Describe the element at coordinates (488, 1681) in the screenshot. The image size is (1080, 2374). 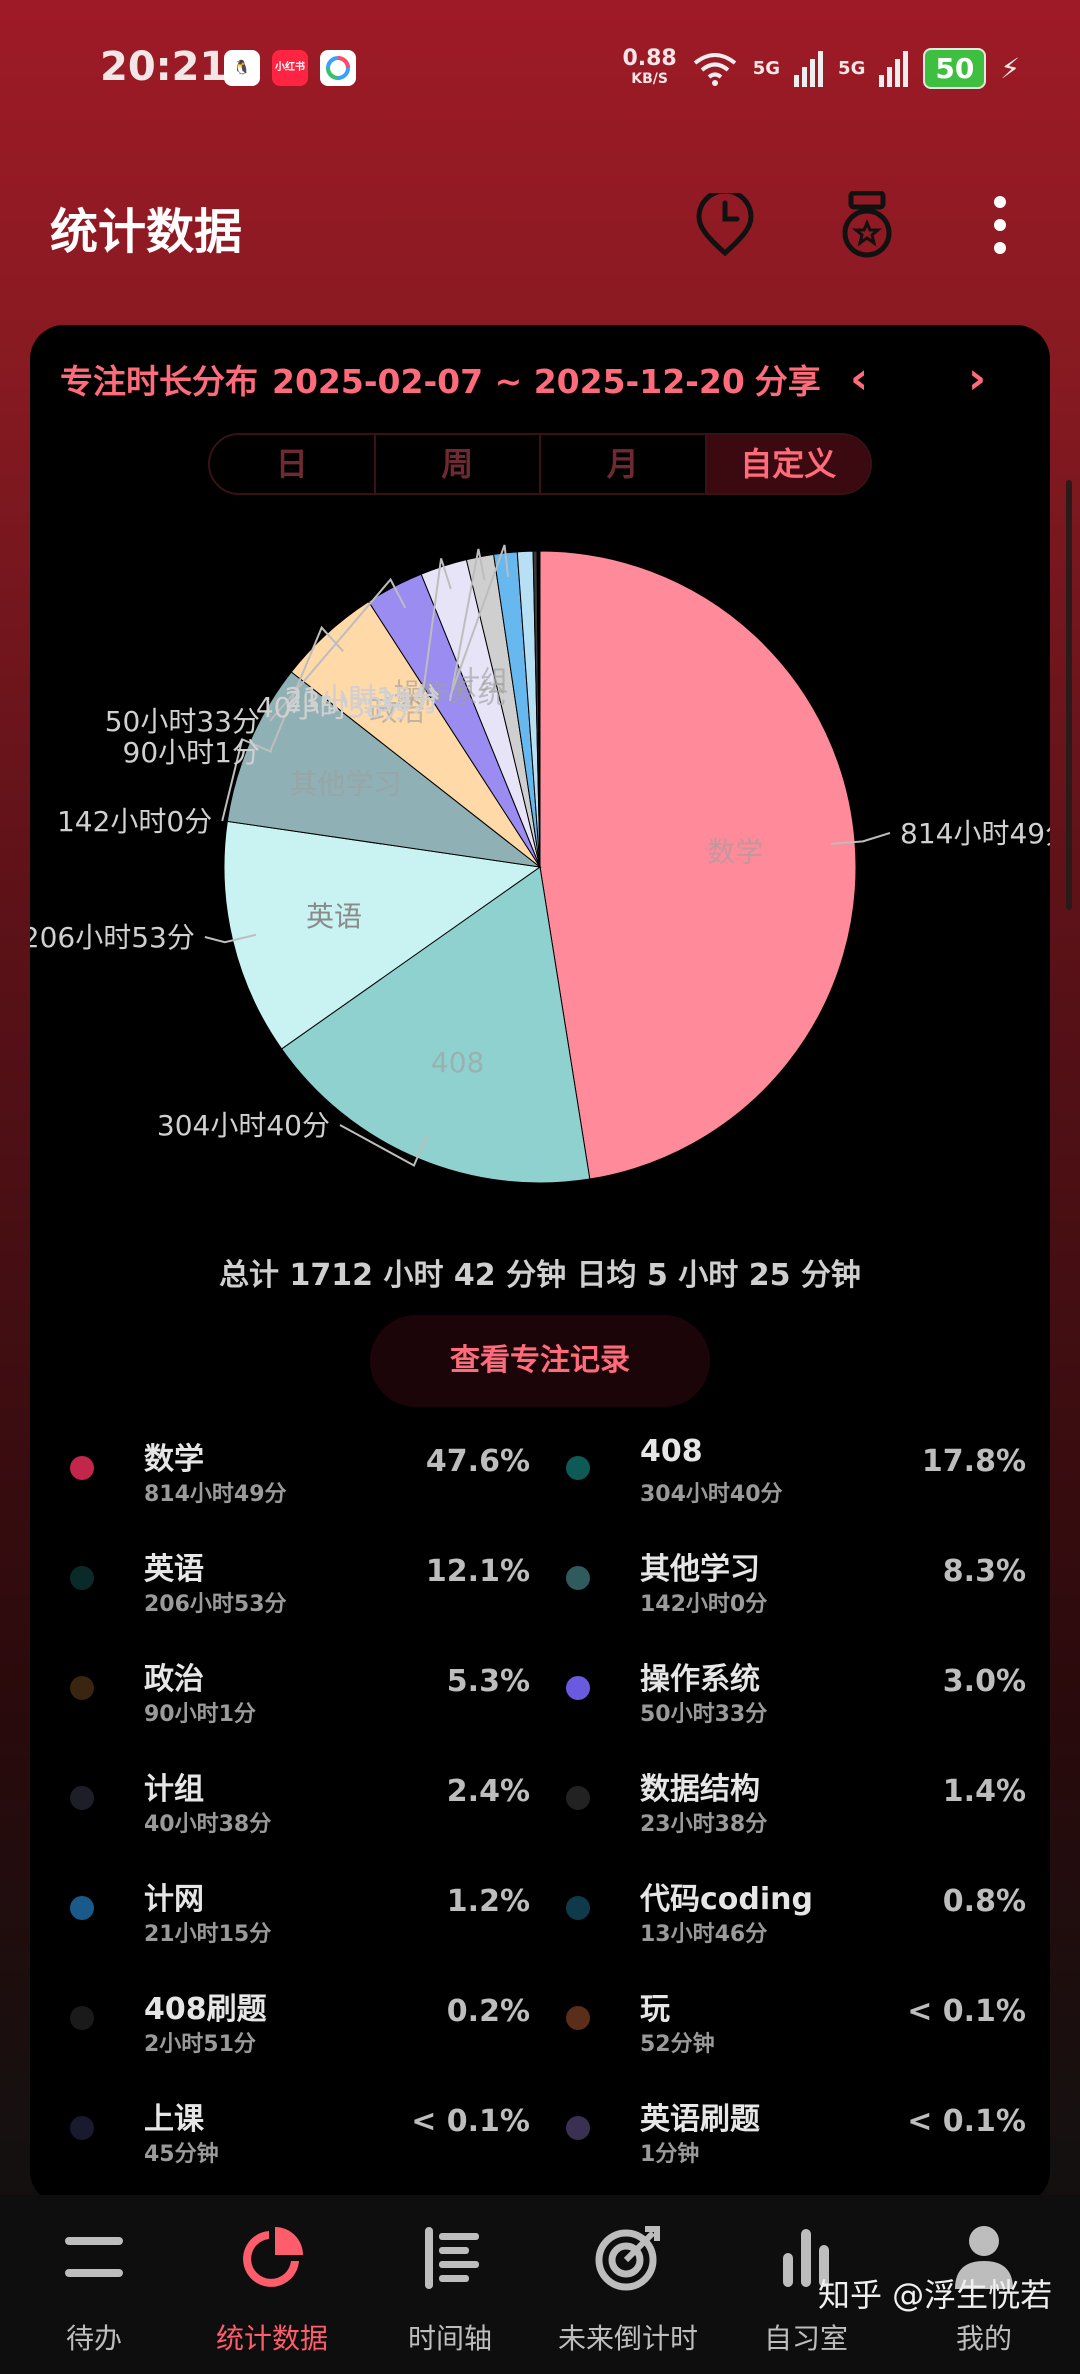
I see `legend-percent: 5.3%` at that location.